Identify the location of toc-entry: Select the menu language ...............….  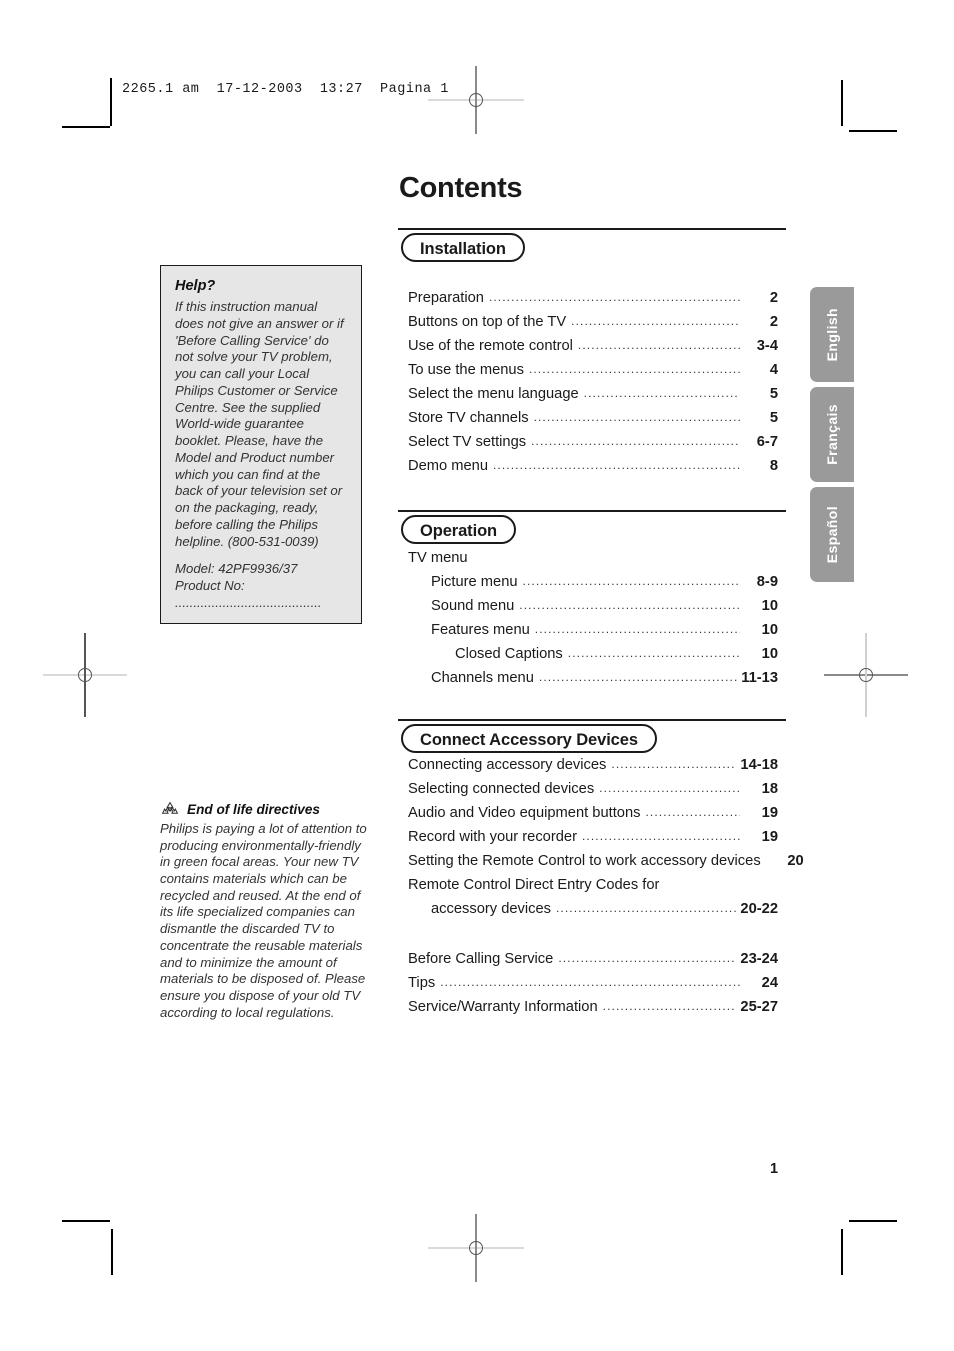
(593, 398).